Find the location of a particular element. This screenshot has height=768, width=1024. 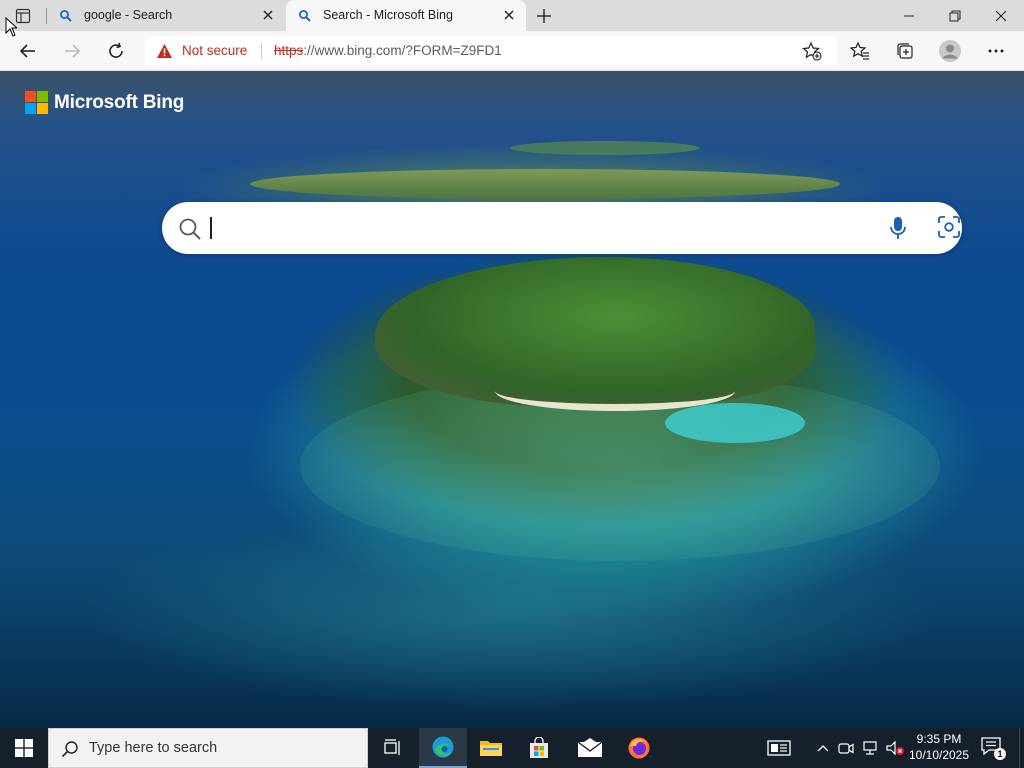

taskbar-edge is located at coordinates (443, 748).